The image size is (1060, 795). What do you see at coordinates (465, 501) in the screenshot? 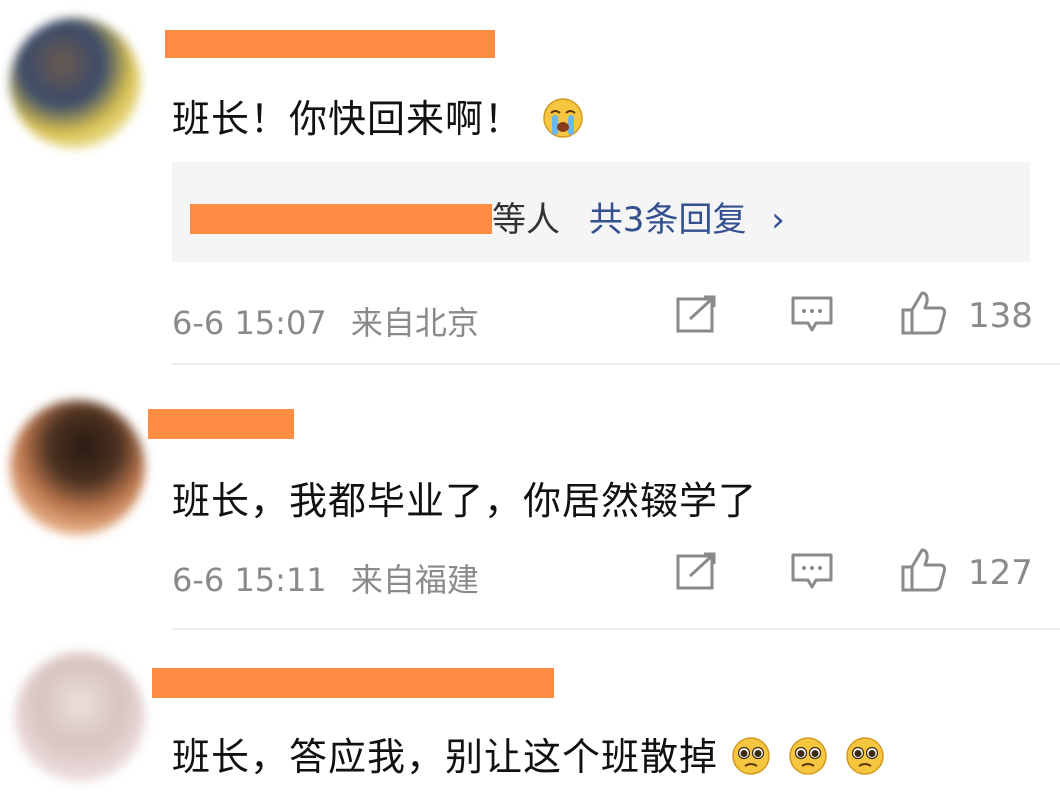
I see `comment-text: 班长，我都毕业了，你居然辍学了` at bounding box center [465, 501].